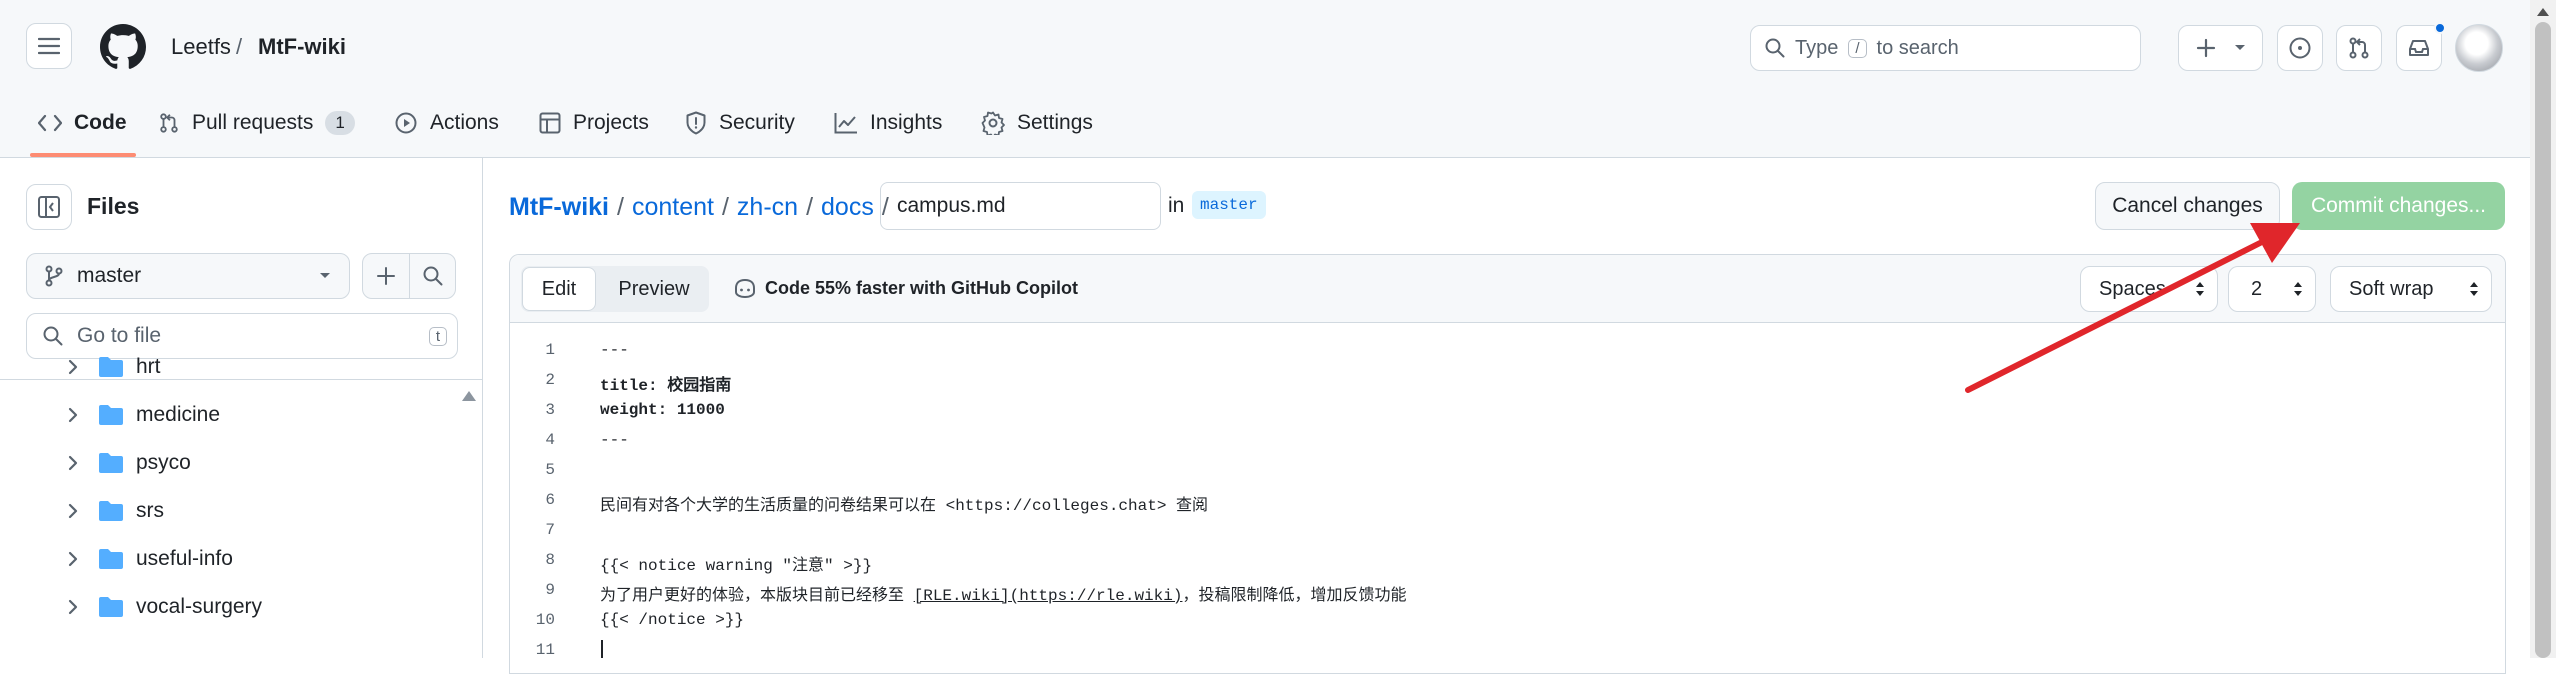 The width and height of the screenshot is (2556, 674). Describe the element at coordinates (757, 596) in the screenshot. I see `code-text: 为了用户更好的体验，本版块目前已经移至` at that location.